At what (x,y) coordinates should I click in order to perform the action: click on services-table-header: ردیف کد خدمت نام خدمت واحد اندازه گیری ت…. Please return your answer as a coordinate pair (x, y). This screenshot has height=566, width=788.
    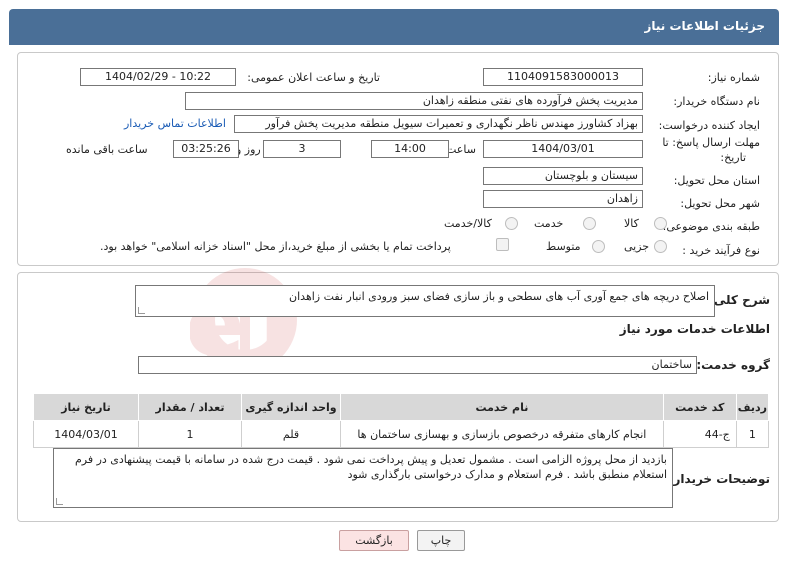
    Looking at the image, I should click on (401, 407).